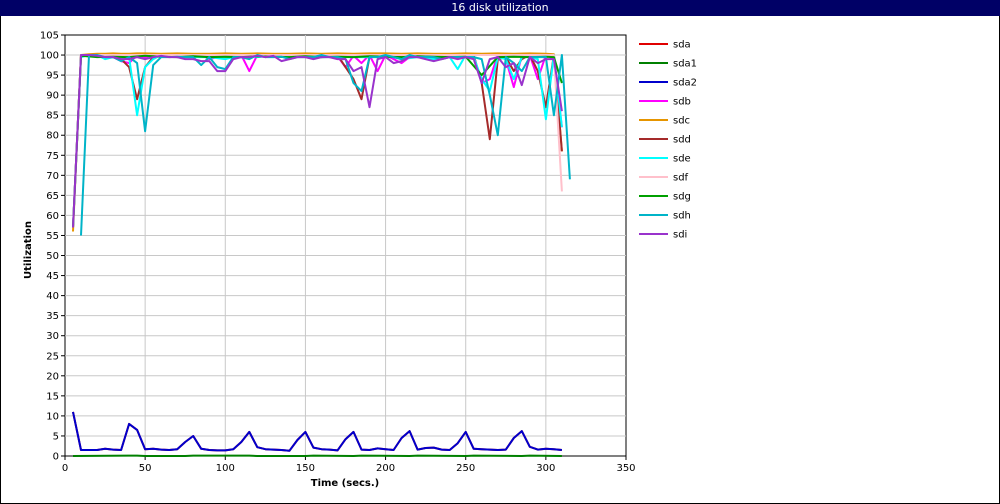 The width and height of the screenshot is (1000, 504). I want to click on y-tick-label: 0, so click(56, 457).